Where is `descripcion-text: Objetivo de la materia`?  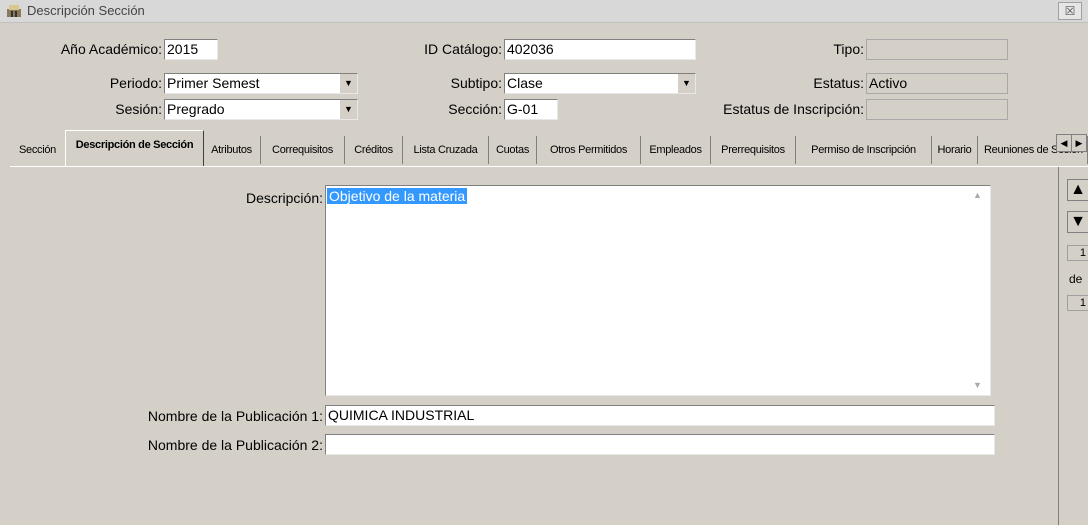
descripcion-text: Objetivo de la materia is located at coordinates (397, 196).